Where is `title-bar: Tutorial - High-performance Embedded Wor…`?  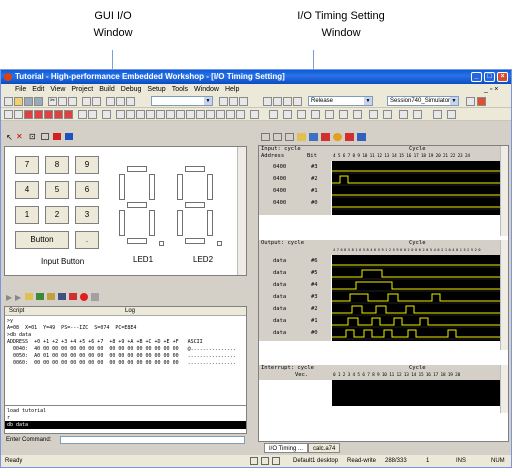 title-bar: Tutorial - High-performance Embedded Wor… is located at coordinates (256, 77).